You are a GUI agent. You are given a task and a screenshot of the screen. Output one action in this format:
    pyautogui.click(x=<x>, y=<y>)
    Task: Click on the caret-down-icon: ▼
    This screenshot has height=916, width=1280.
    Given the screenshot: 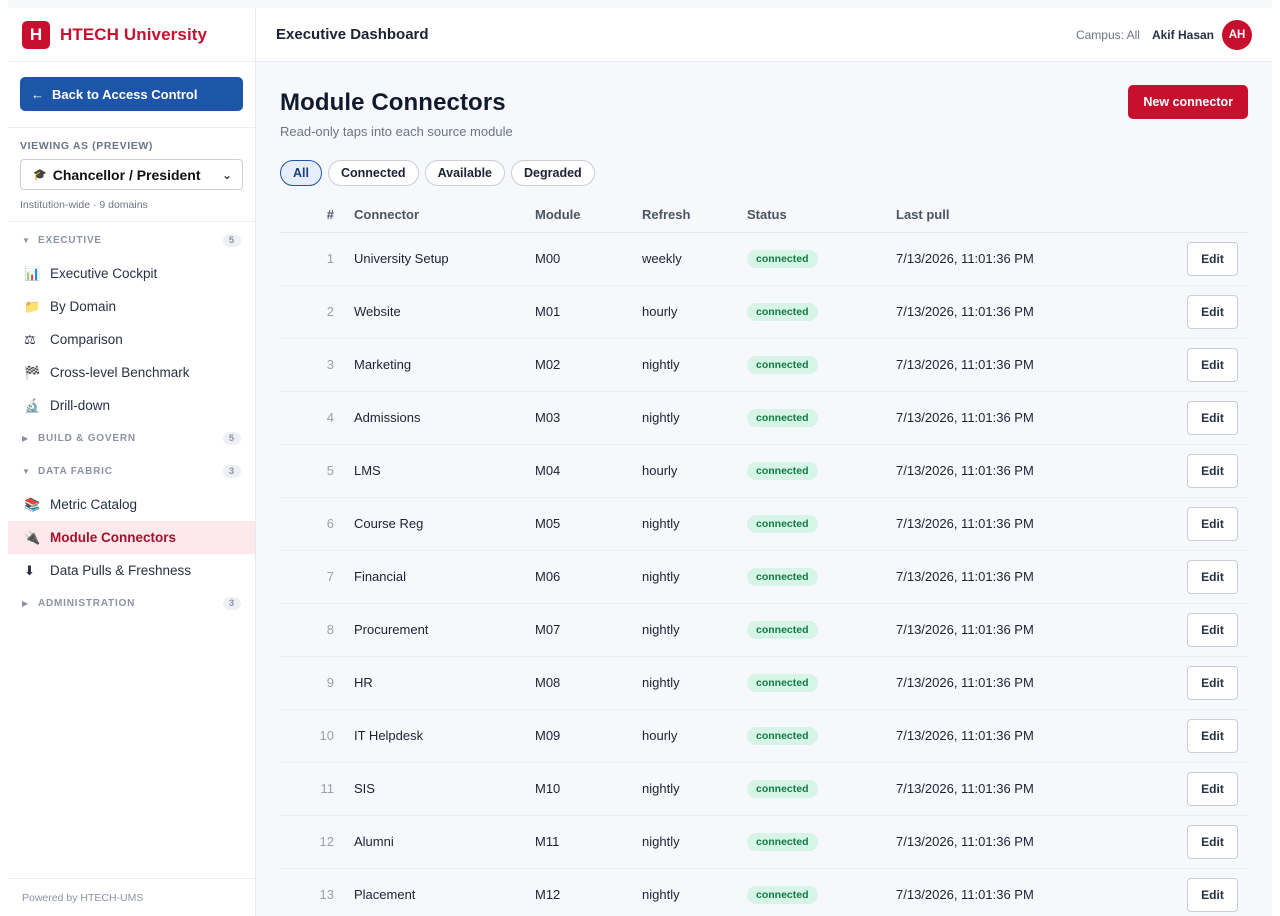 What is the action you would take?
    pyautogui.click(x=26, y=240)
    